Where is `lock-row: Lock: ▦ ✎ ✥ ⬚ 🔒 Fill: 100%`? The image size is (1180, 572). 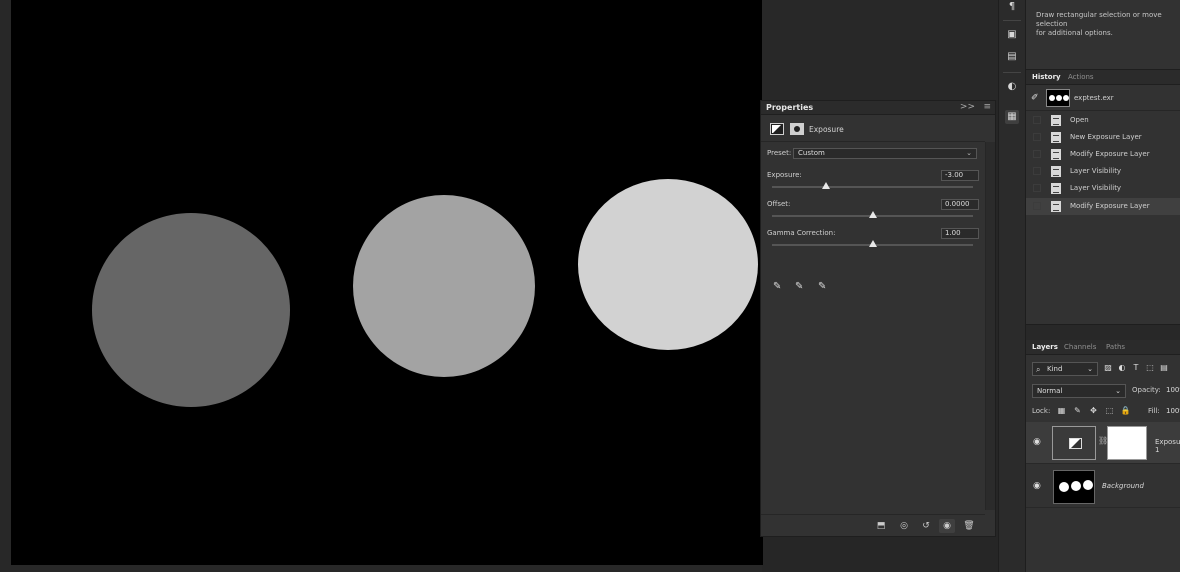 lock-row: Lock: ▦ ✎ ✥ ⬚ 🔒 Fill: 100% is located at coordinates (1105, 413).